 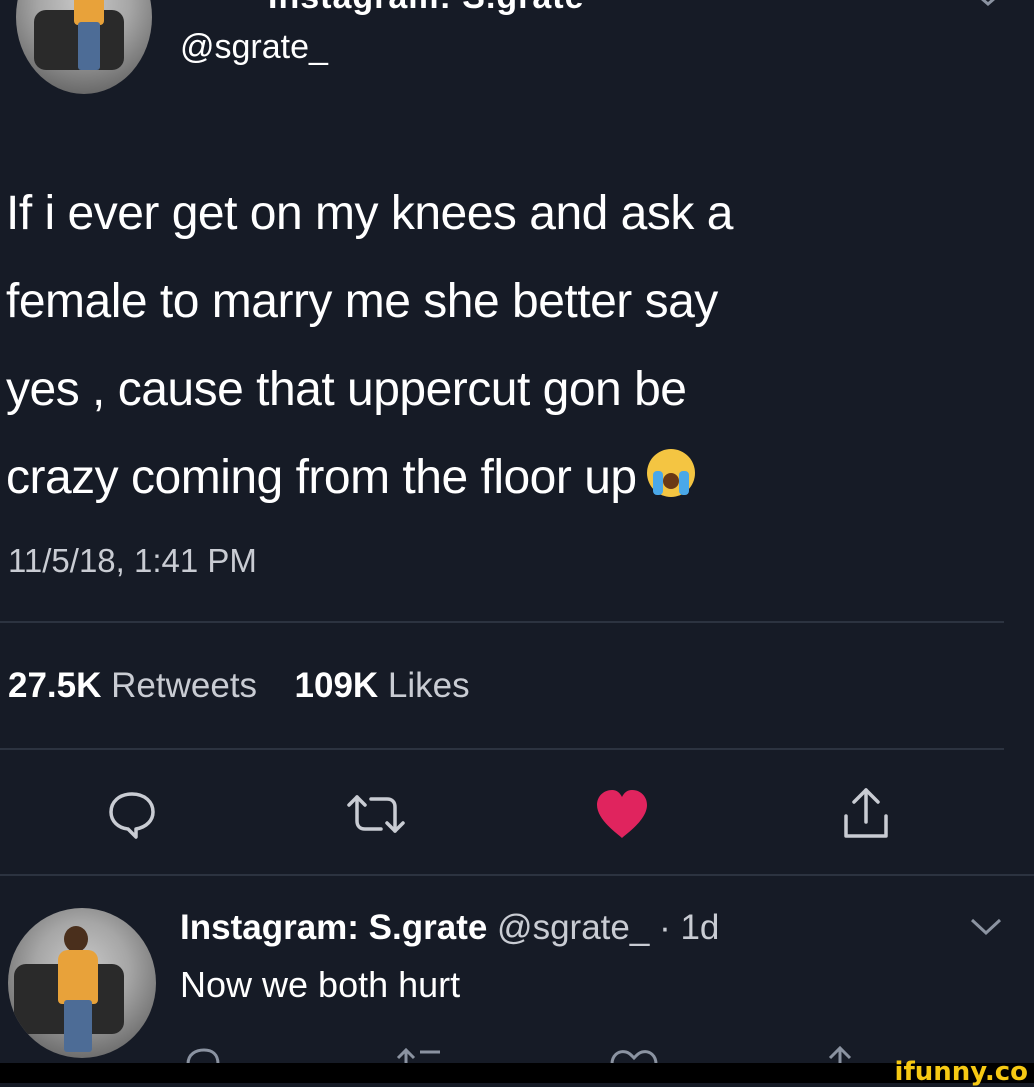 I want to click on display-name: Instagram: S.grate, so click(x=426, y=8).